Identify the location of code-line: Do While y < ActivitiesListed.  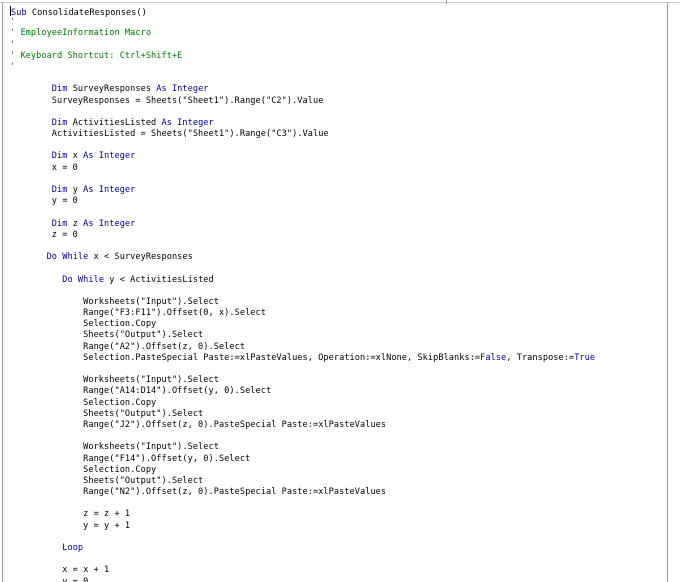
(336, 280).